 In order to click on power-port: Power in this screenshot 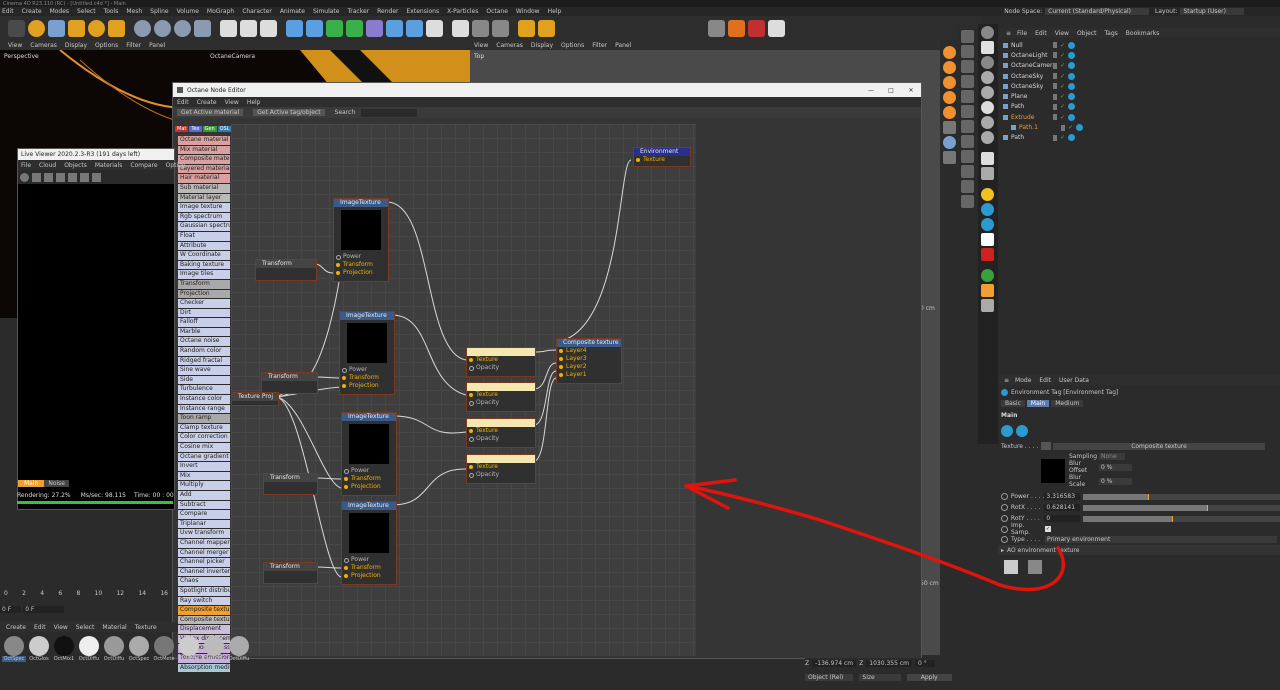, I will do `click(367, 370)`.